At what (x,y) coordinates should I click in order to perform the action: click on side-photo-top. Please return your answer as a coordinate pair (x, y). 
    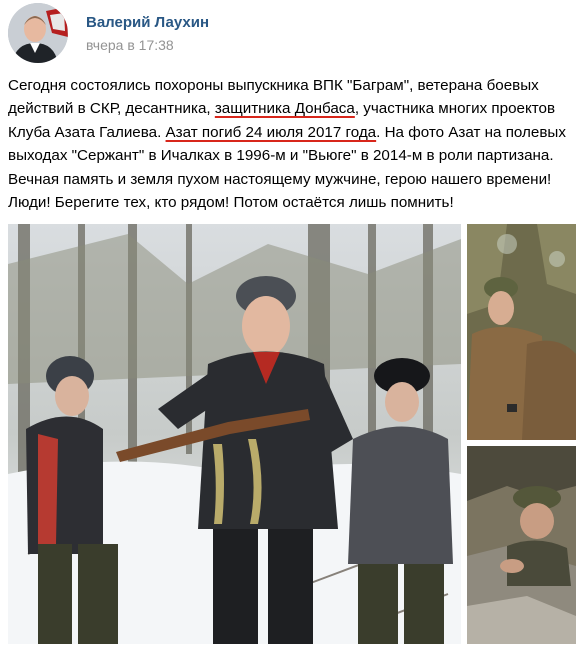
    Looking at the image, I should click on (521, 332).